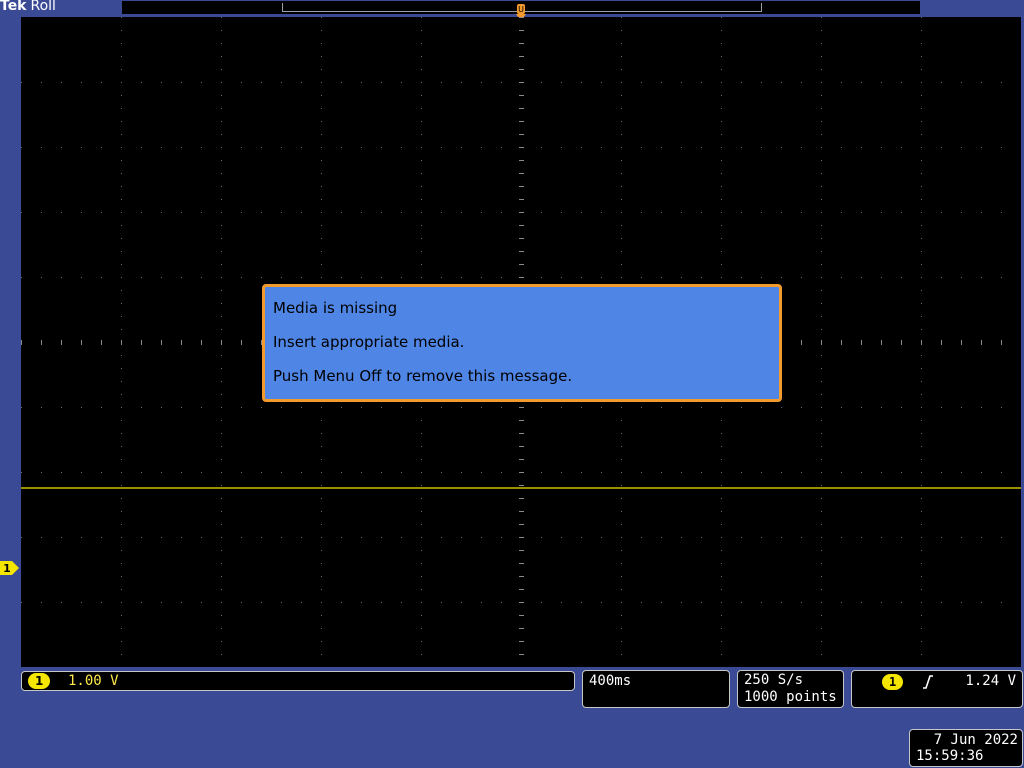 This screenshot has width=1024, height=768. What do you see at coordinates (7, 568) in the screenshot?
I see `svg-text: 1` at bounding box center [7, 568].